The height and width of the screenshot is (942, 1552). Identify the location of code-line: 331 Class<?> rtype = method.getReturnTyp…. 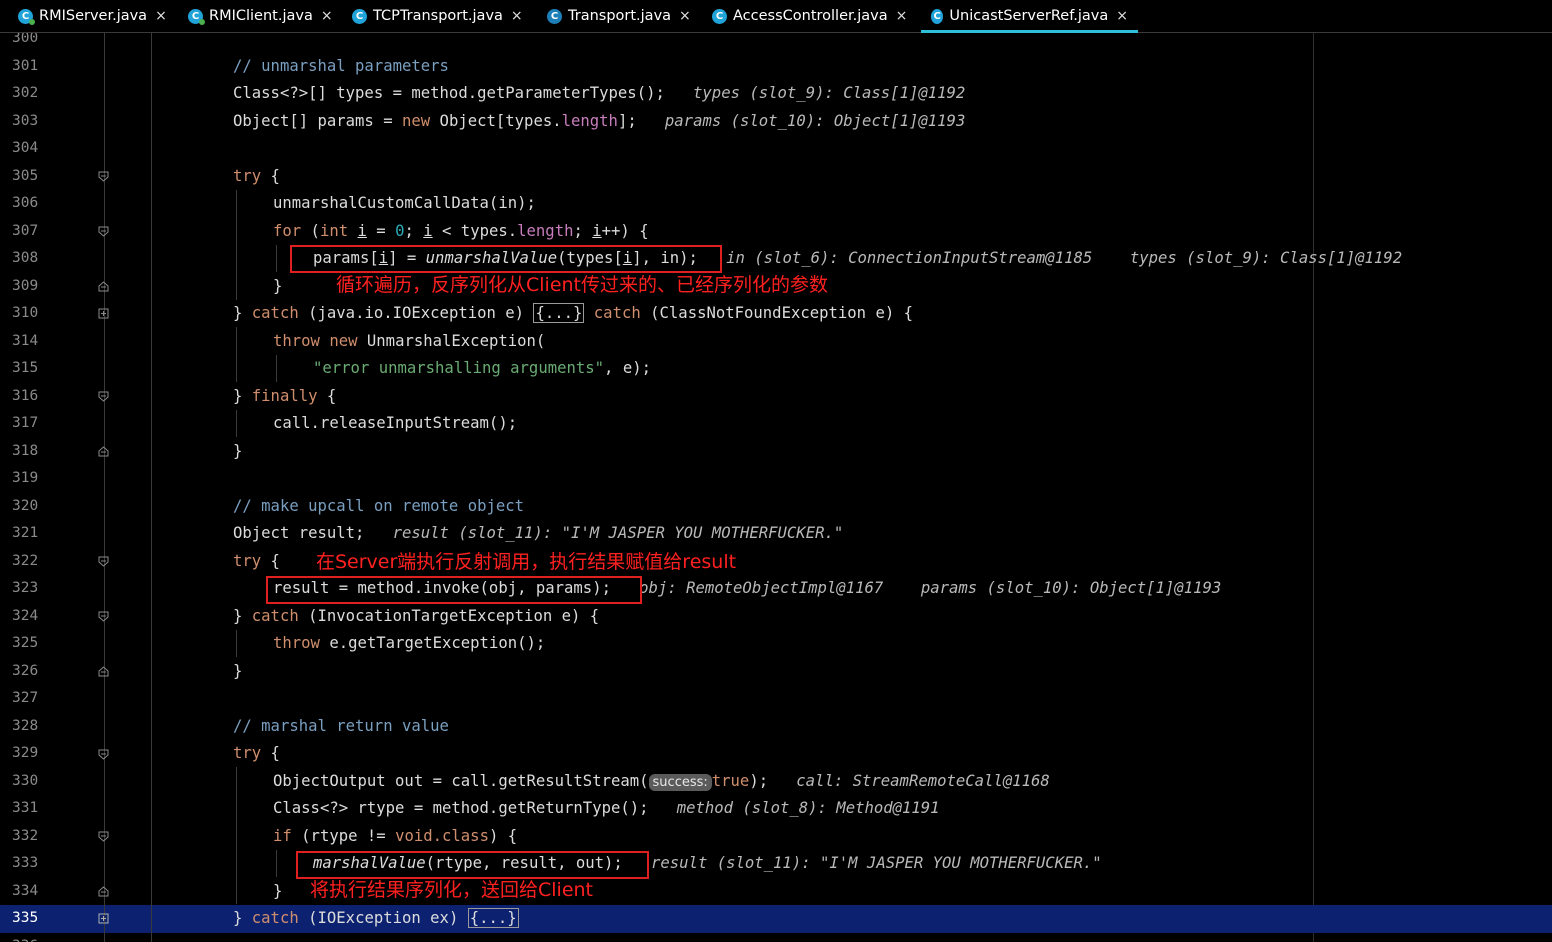
(776, 809).